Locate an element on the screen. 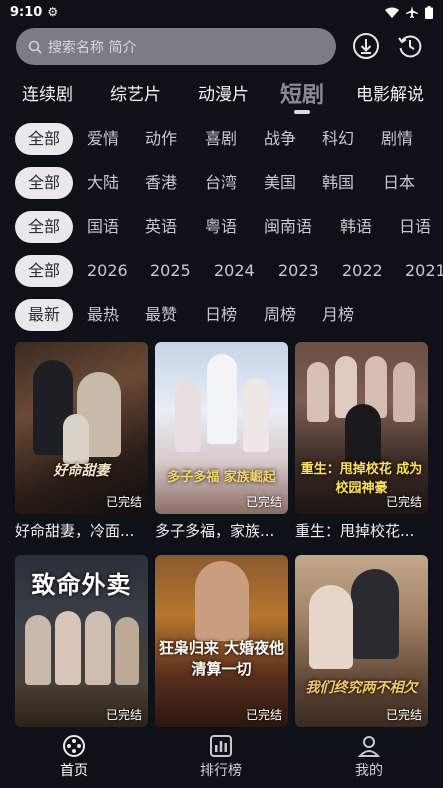 This screenshot has width=443, height=788. bar-chart-icon is located at coordinates (221, 746).